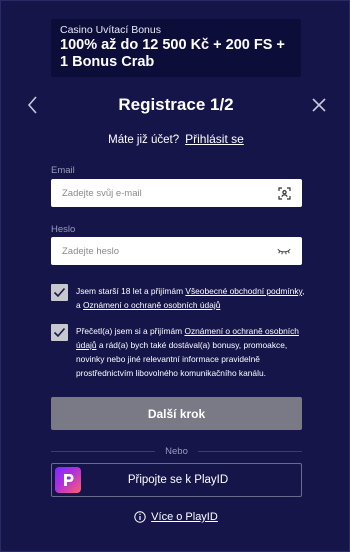 This screenshot has width=350, height=552. What do you see at coordinates (63, 170) in the screenshot?
I see `email-label: Email` at bounding box center [63, 170].